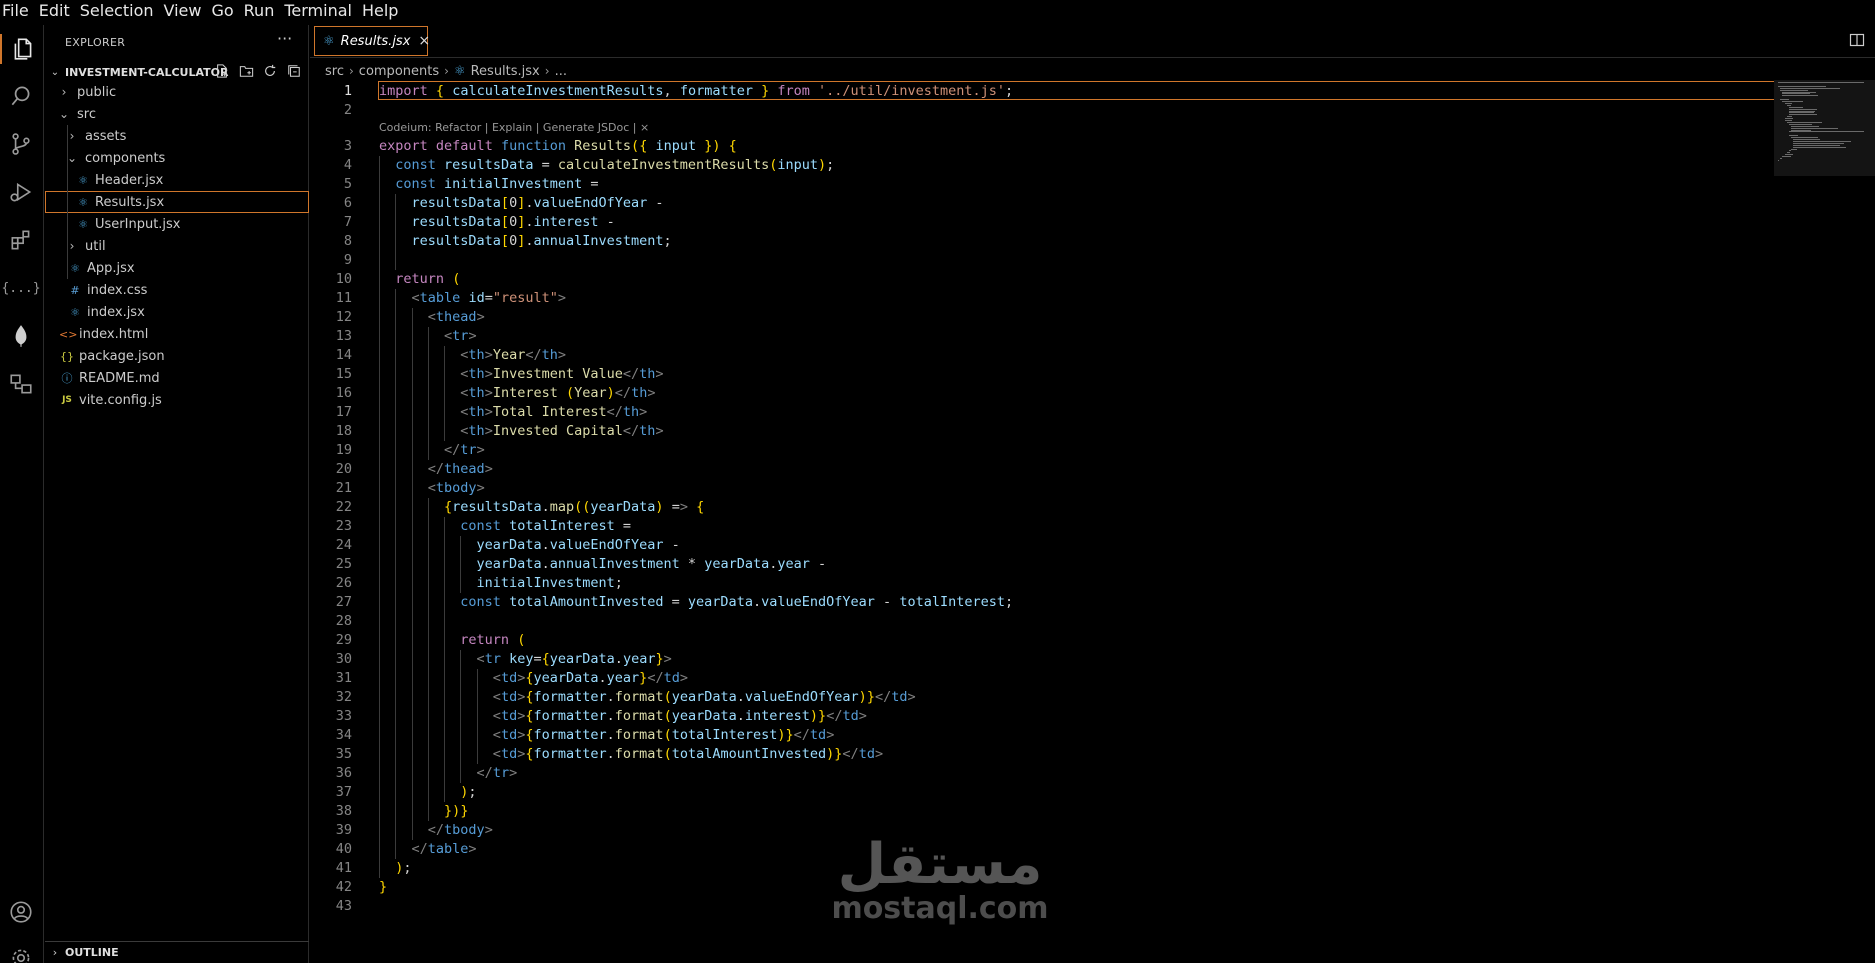 This screenshot has height=963, width=1875. Describe the element at coordinates (21, 384) in the screenshot. I see `remote-explorer-icon` at that location.